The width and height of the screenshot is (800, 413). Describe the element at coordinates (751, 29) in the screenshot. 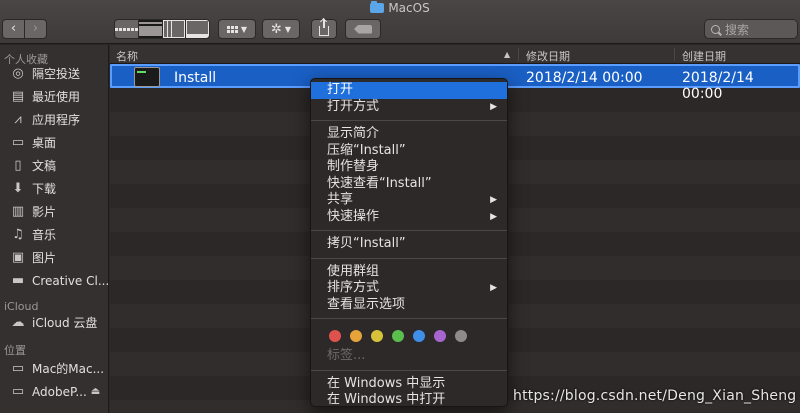

I see `search-input: 搜索` at that location.